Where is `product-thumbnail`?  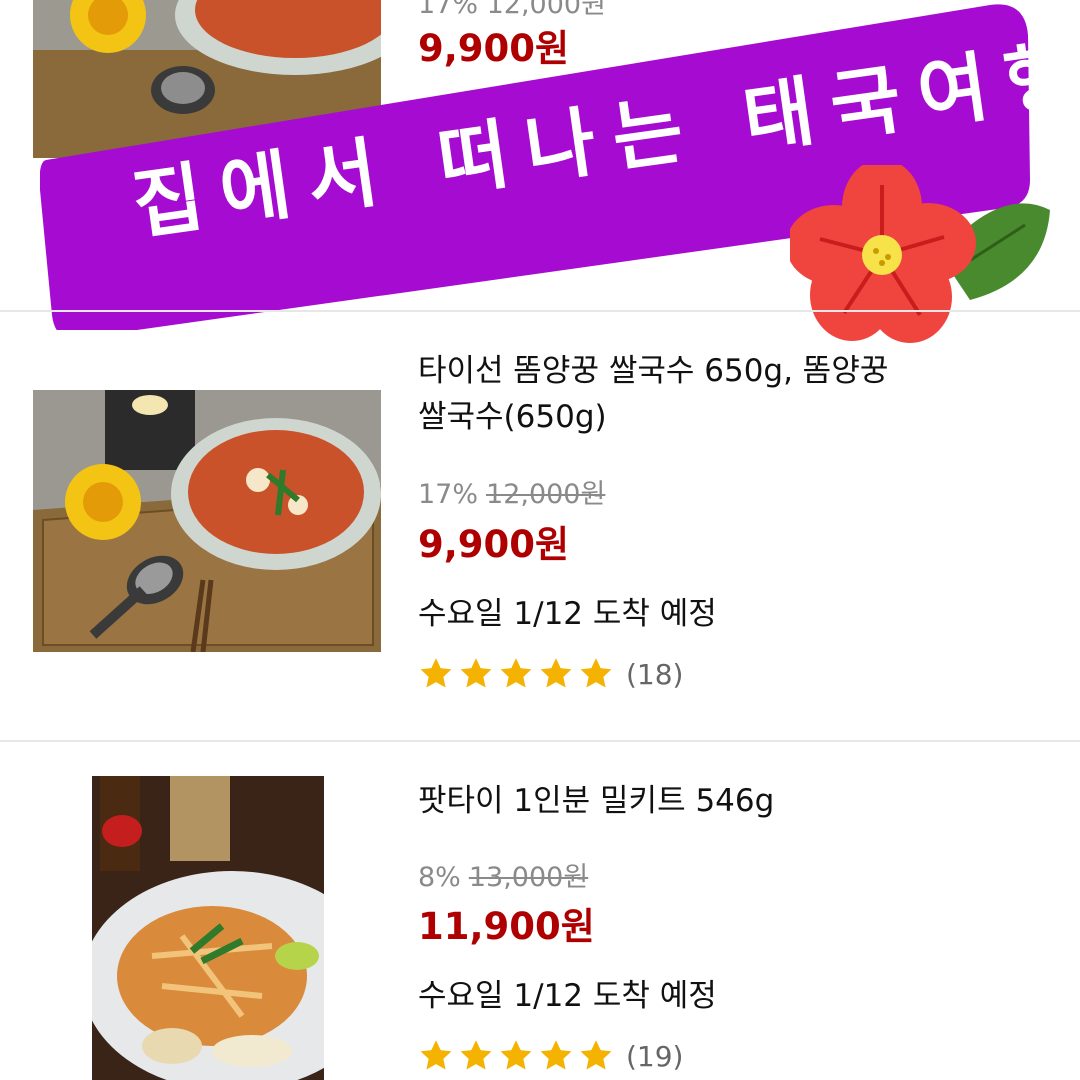
product-thumbnail is located at coordinates (208, 928).